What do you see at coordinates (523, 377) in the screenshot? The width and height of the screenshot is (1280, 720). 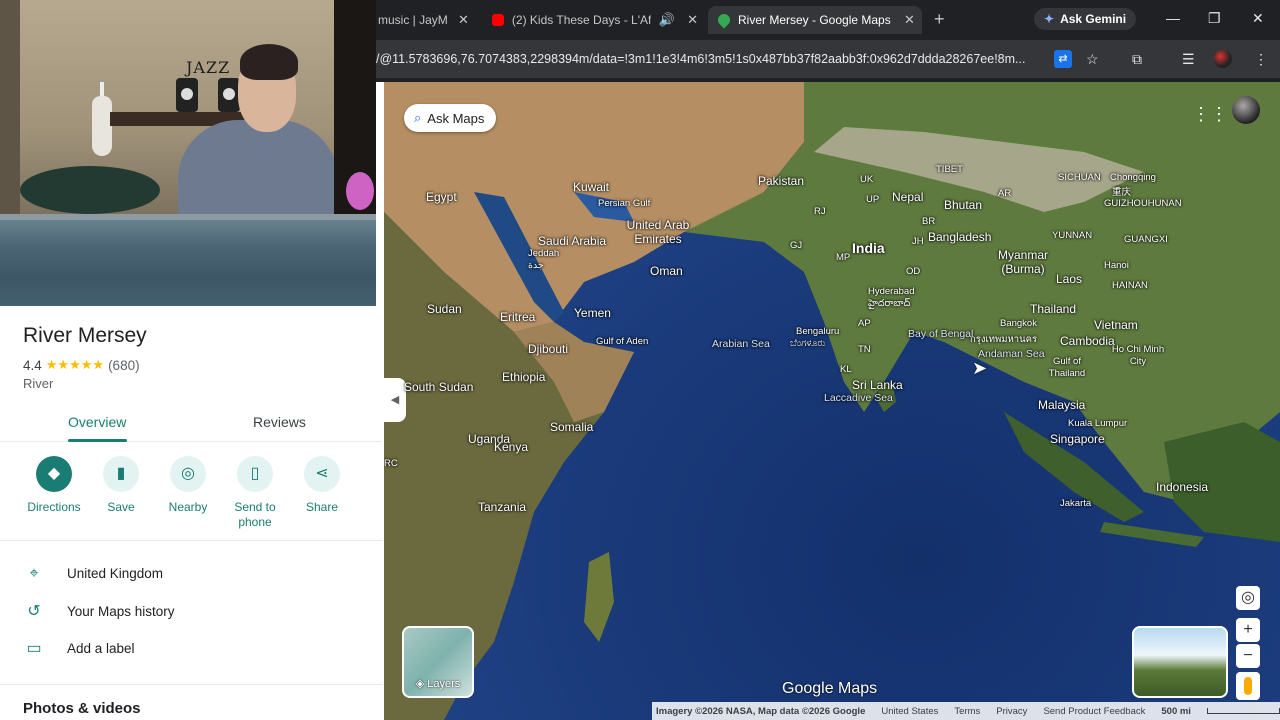 I see `map-label: Ethiopia` at bounding box center [523, 377].